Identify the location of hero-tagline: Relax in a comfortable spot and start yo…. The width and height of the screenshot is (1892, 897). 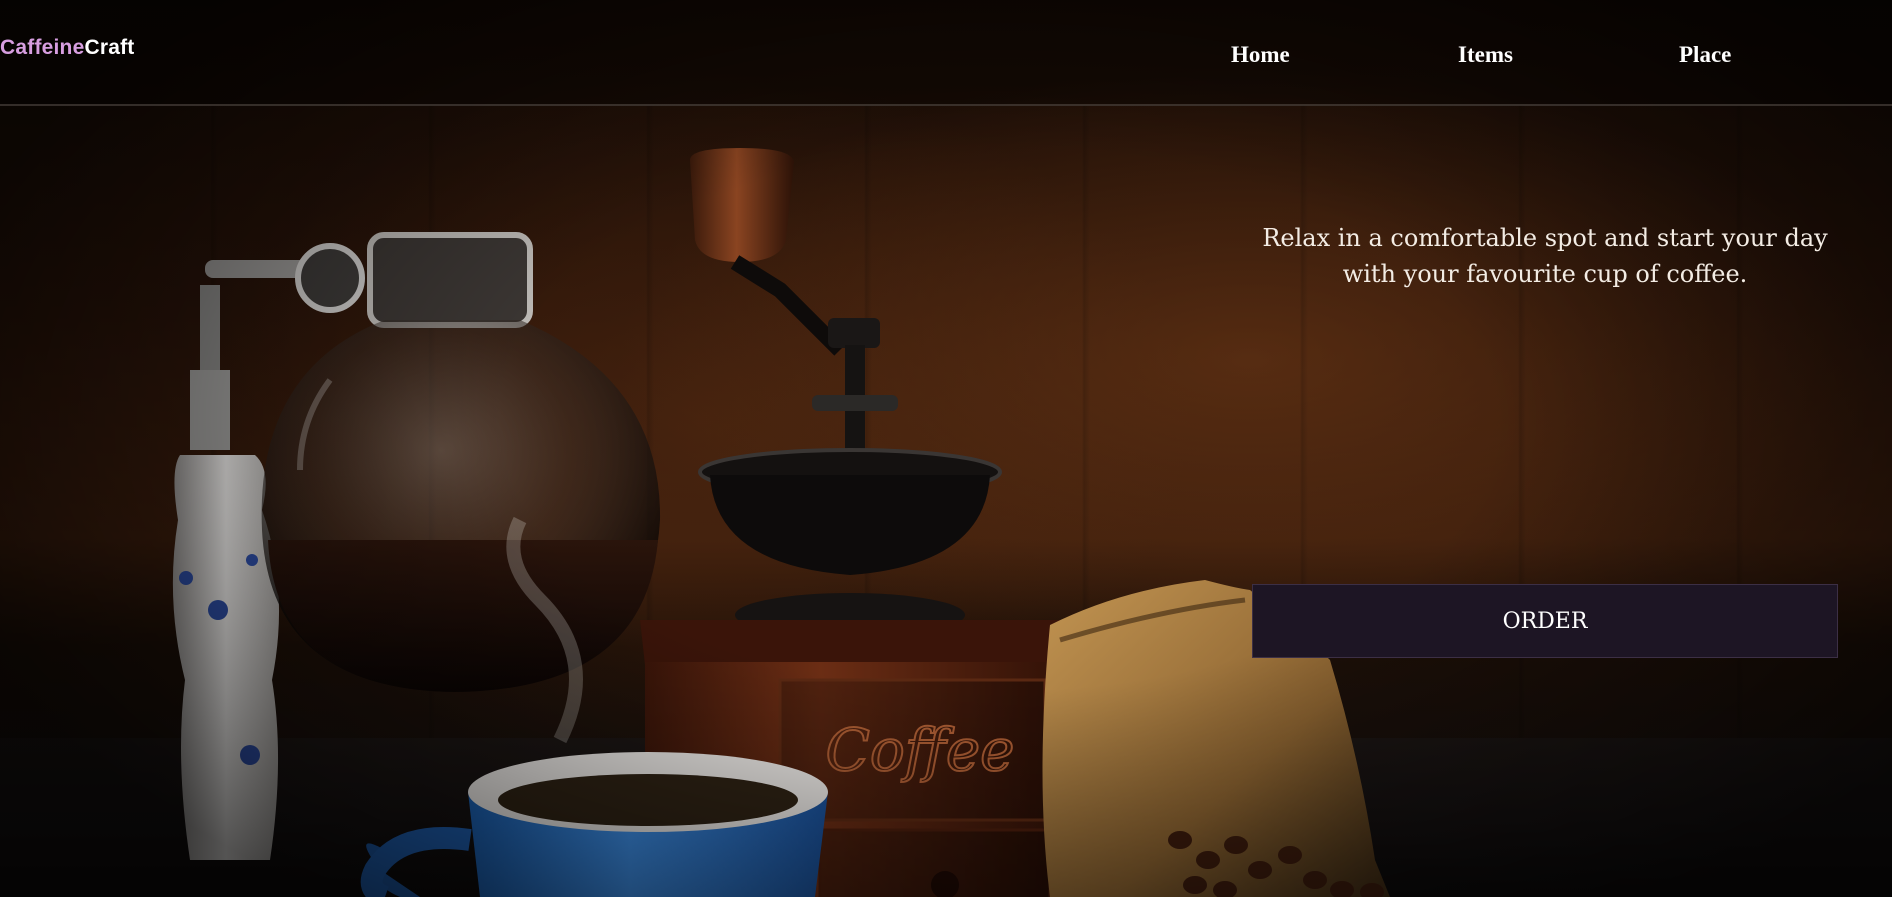
(1545, 256).